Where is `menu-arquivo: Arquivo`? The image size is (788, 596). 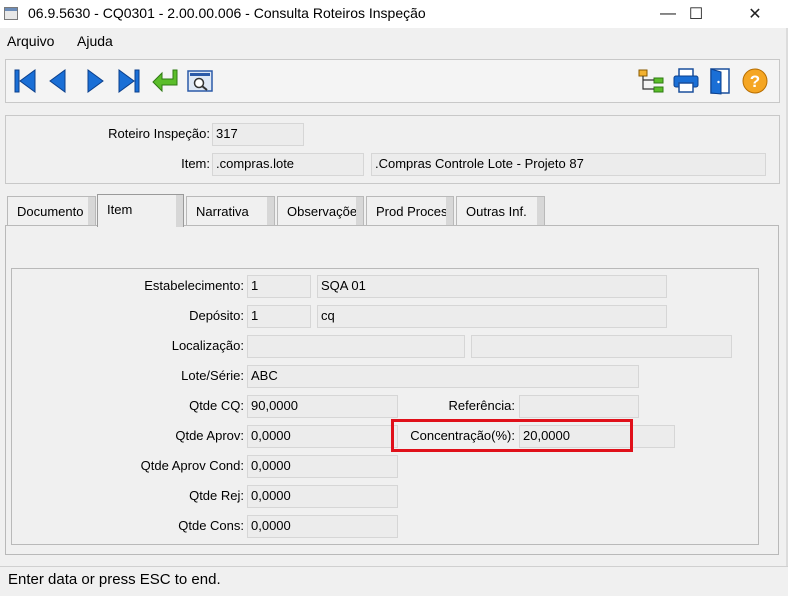
menu-arquivo: Arquivo is located at coordinates (30, 41).